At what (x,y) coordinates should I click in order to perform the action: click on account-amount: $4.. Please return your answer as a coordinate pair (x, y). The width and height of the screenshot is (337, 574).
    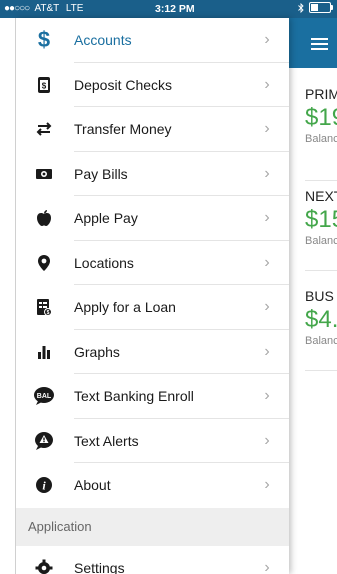
    Looking at the image, I should click on (321, 319).